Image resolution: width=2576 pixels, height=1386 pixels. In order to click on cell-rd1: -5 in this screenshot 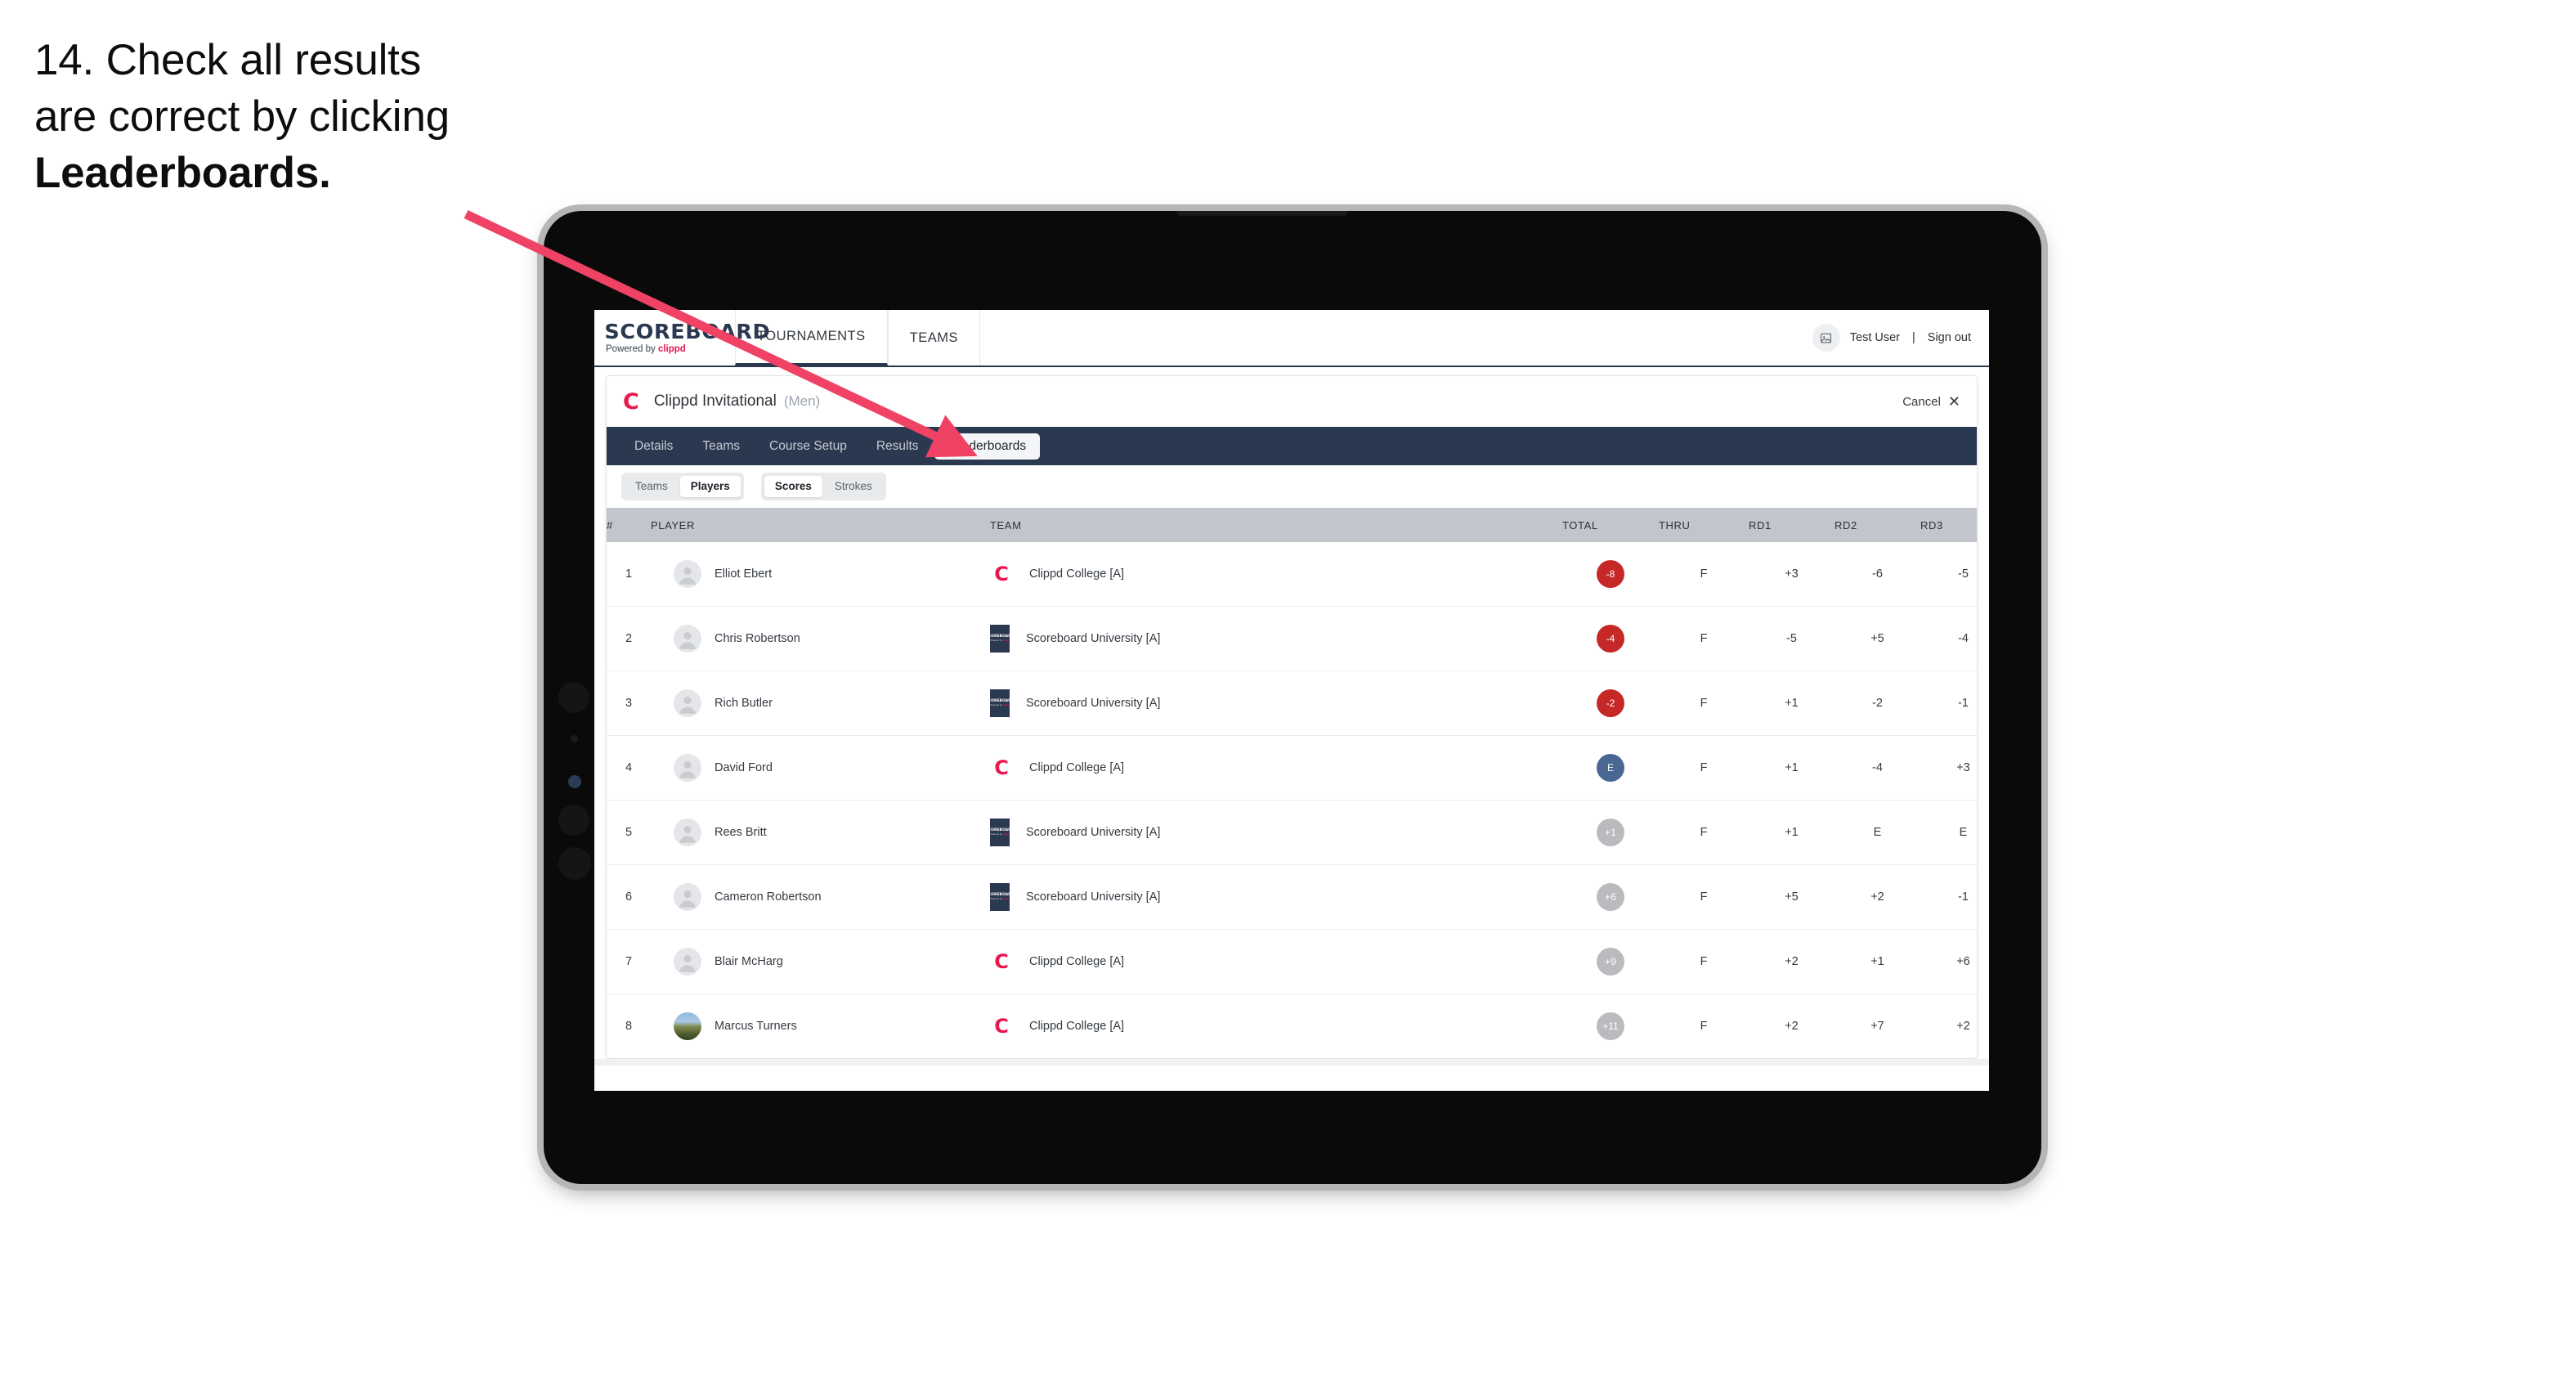, I will do `click(1792, 638)`.